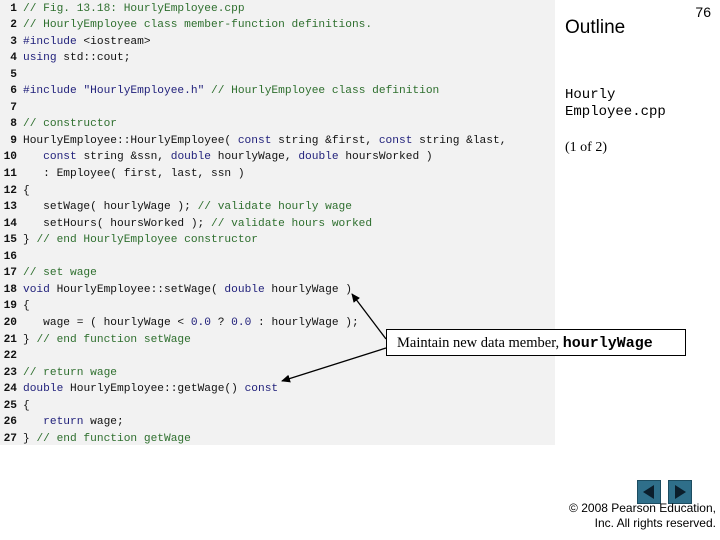  Describe the element at coordinates (369, 316) in the screenshot. I see `arrow-to-setwage` at that location.